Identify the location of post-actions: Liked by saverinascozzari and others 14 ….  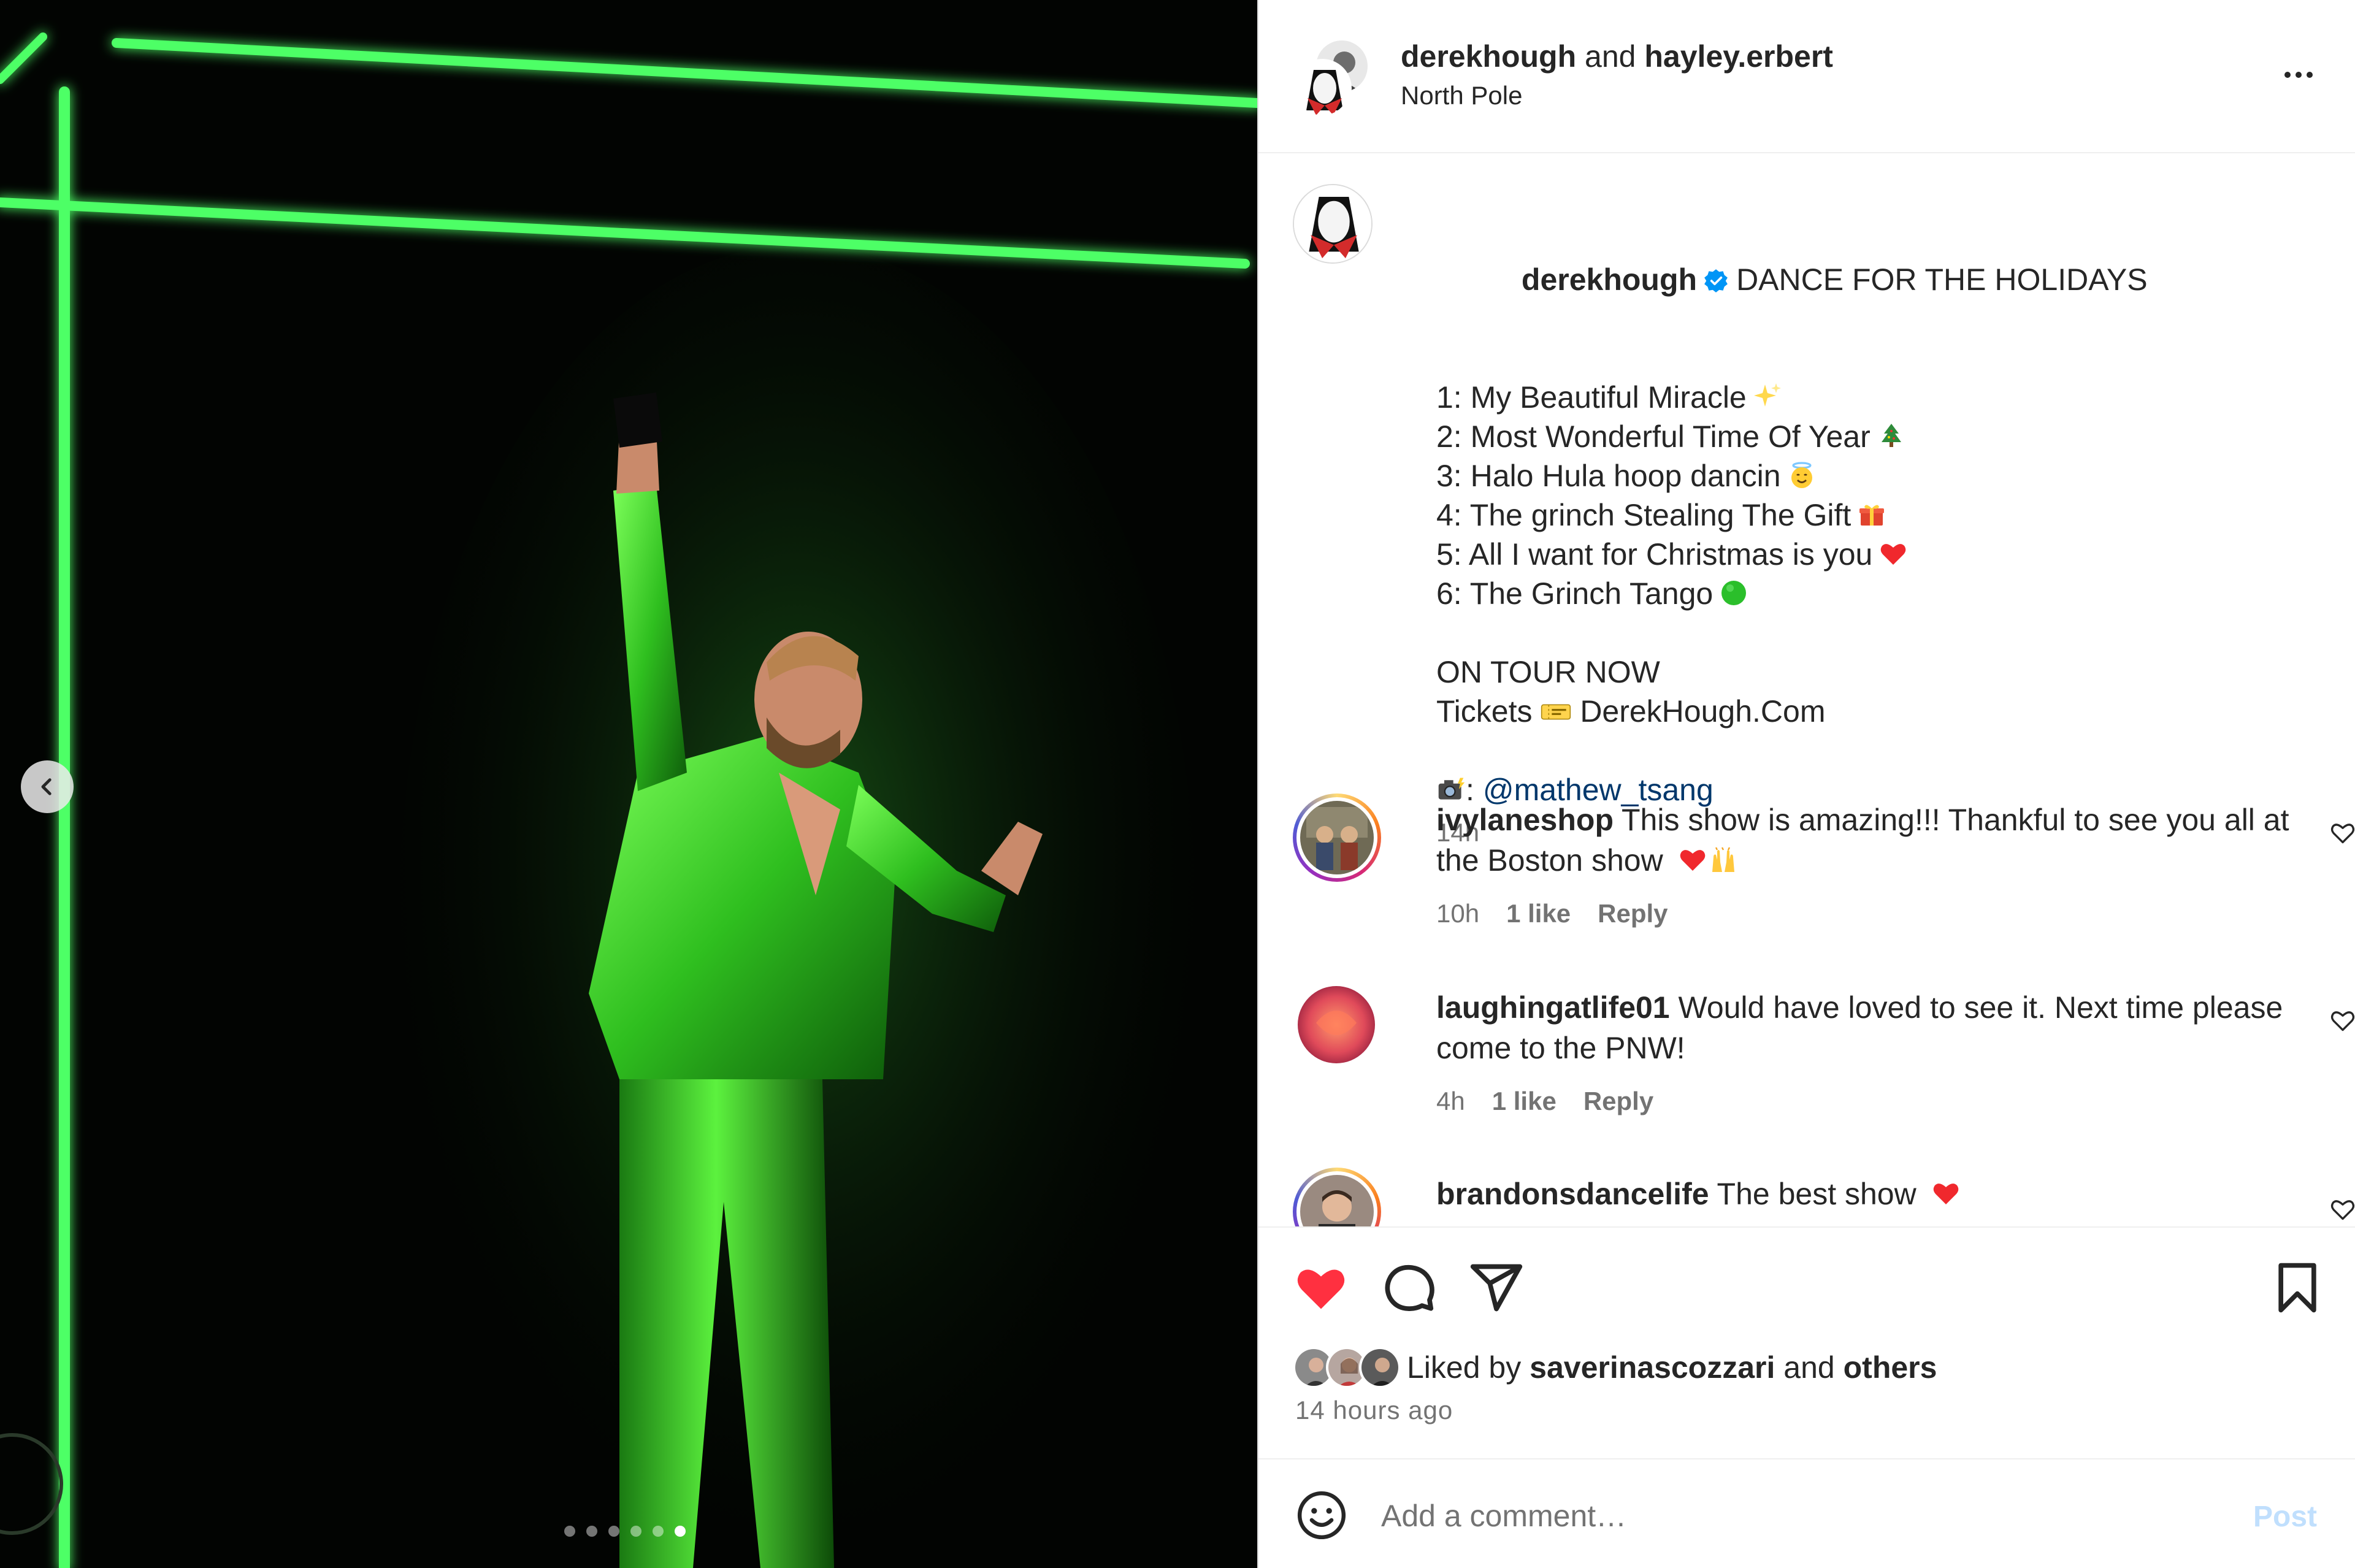
(1807, 1342).